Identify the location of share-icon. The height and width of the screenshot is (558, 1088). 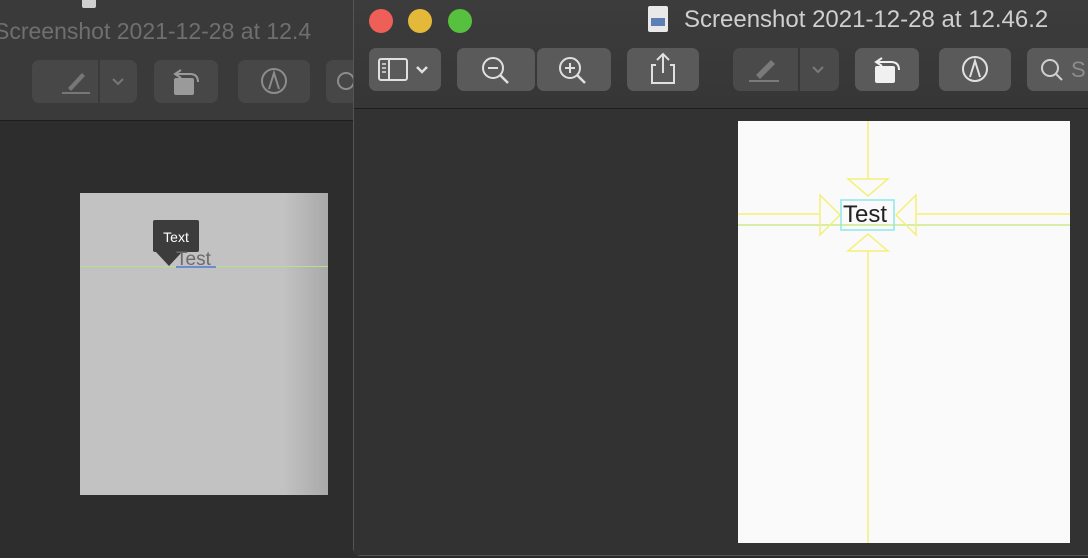
(663, 68).